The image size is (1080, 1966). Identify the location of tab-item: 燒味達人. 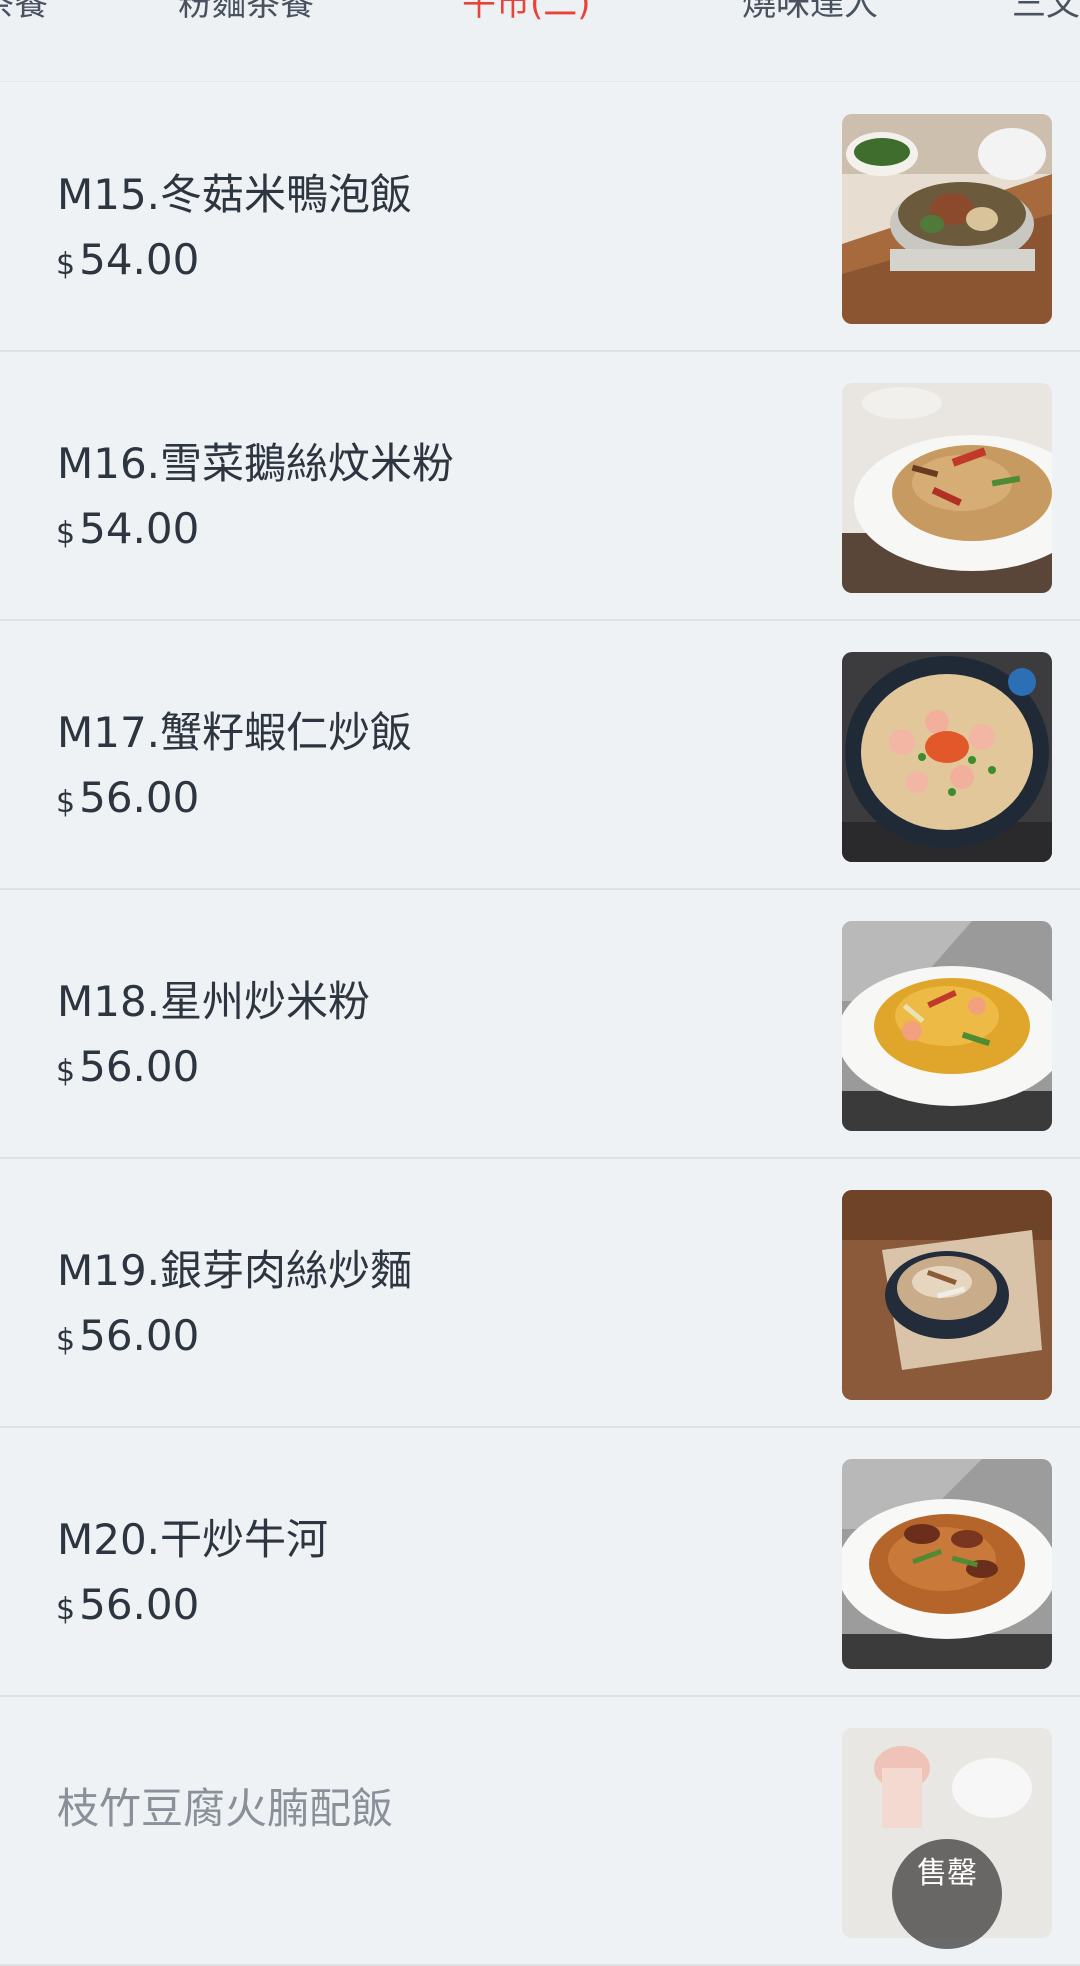
(810, 12).